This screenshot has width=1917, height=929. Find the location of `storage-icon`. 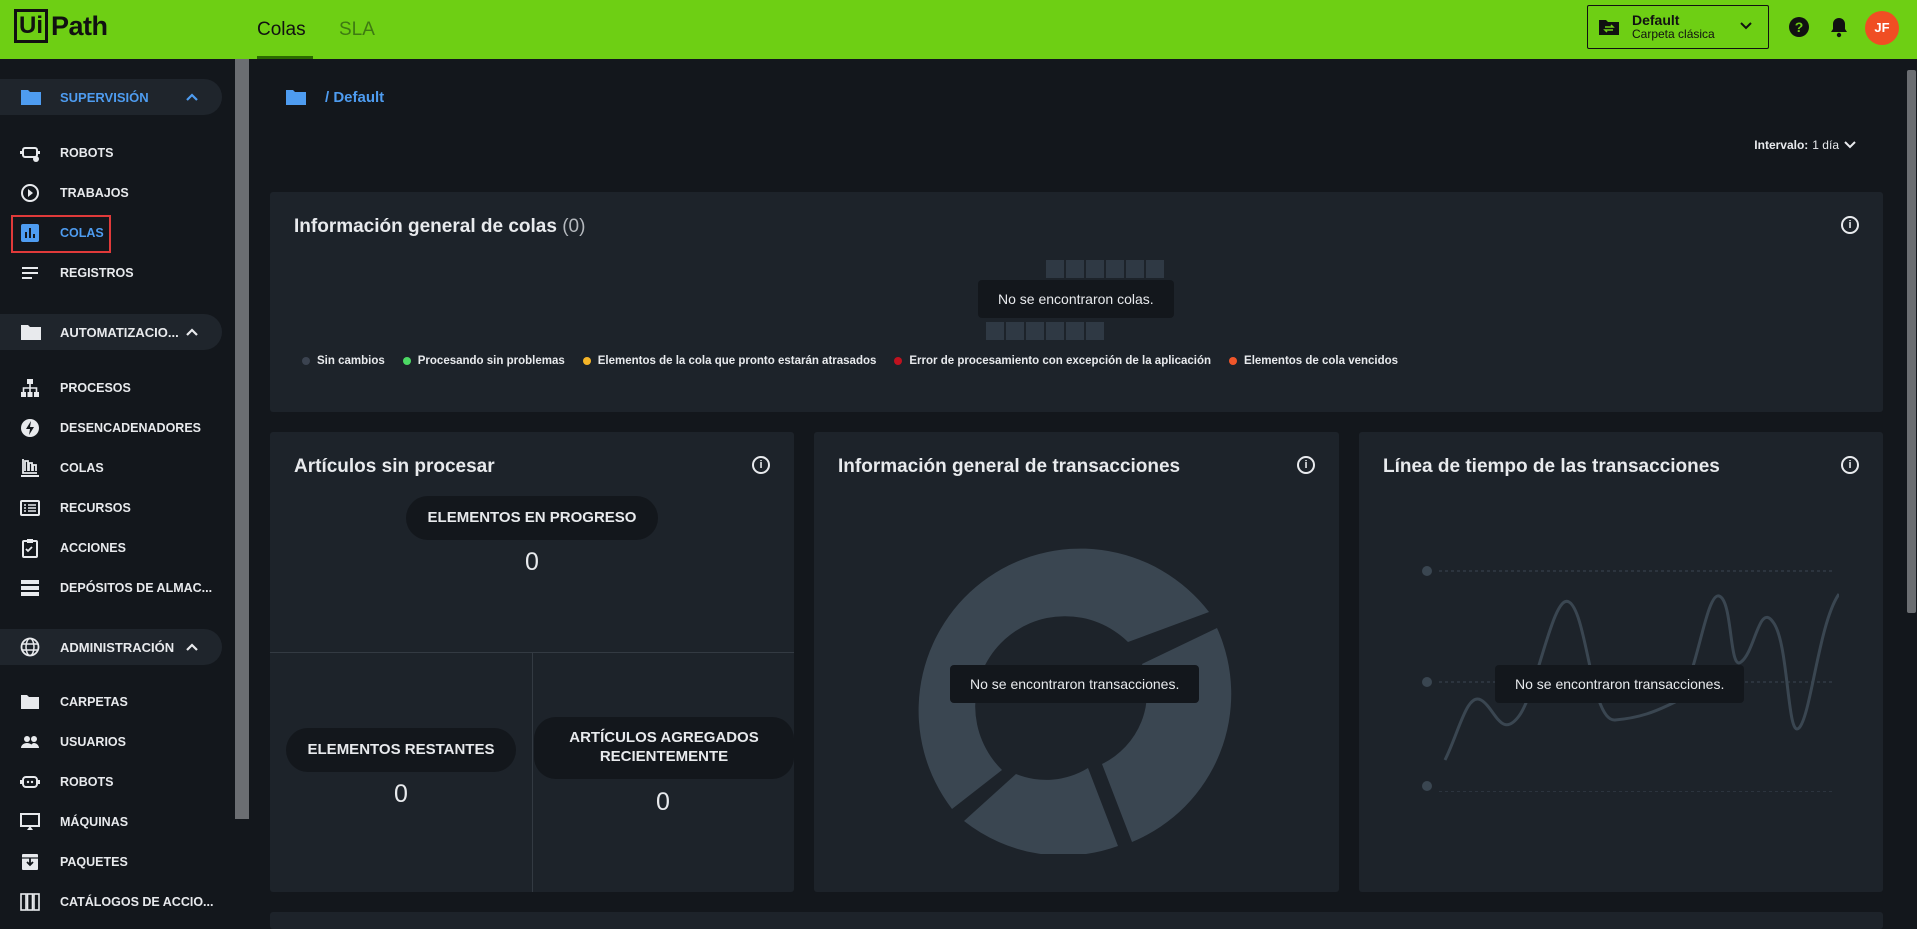

storage-icon is located at coordinates (30, 588).